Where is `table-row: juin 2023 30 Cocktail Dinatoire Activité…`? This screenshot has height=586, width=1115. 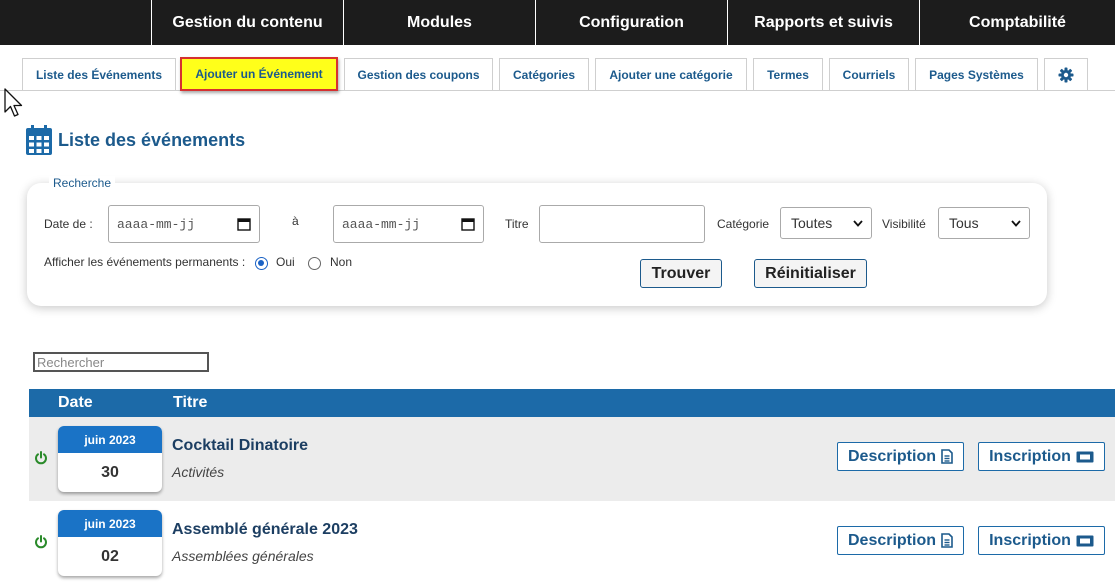
table-row: juin 2023 30 Cocktail Dinatoire Activité… is located at coordinates (572, 459).